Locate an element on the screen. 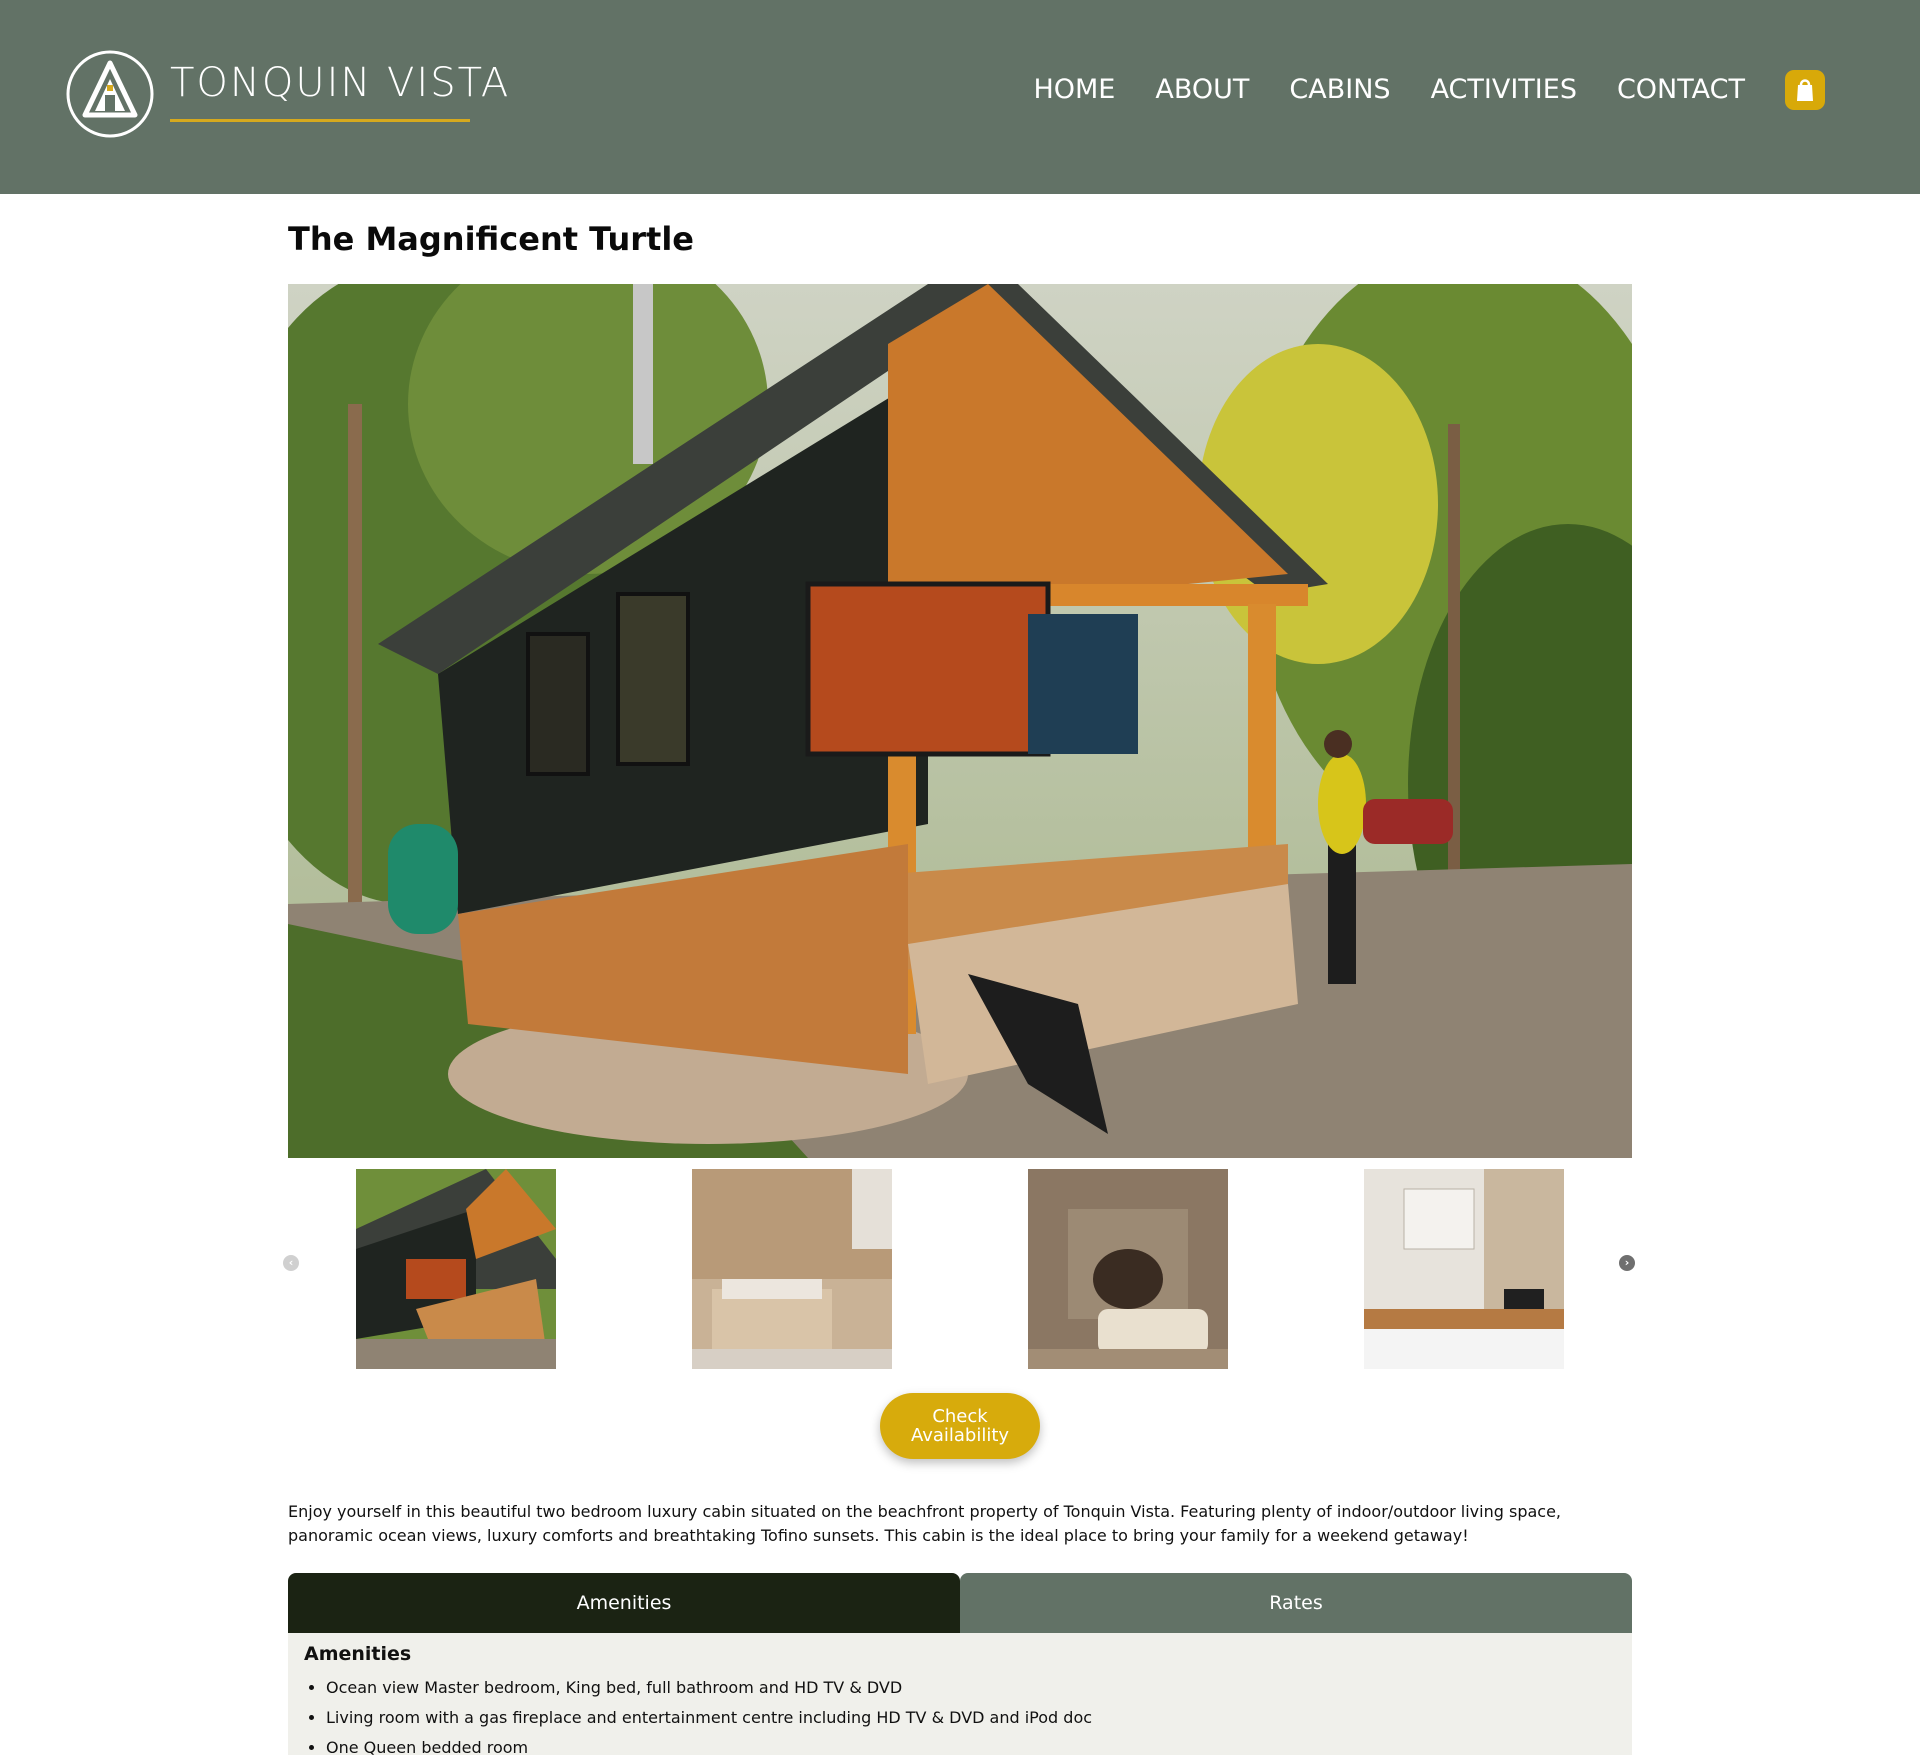  carousel-prev-button: ‹ is located at coordinates (291, 1263).